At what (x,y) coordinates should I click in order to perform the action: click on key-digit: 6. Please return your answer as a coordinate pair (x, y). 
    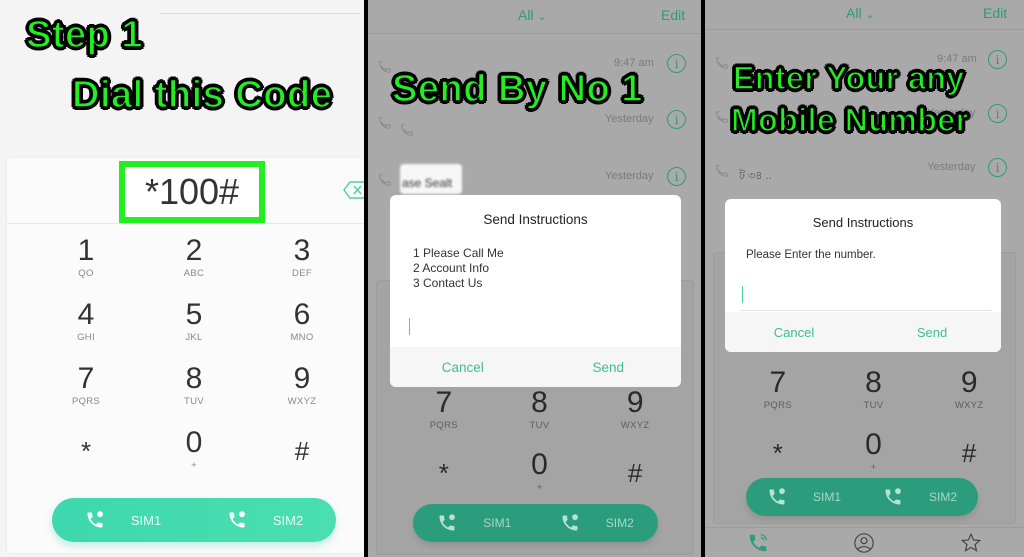
    Looking at the image, I should click on (302, 314).